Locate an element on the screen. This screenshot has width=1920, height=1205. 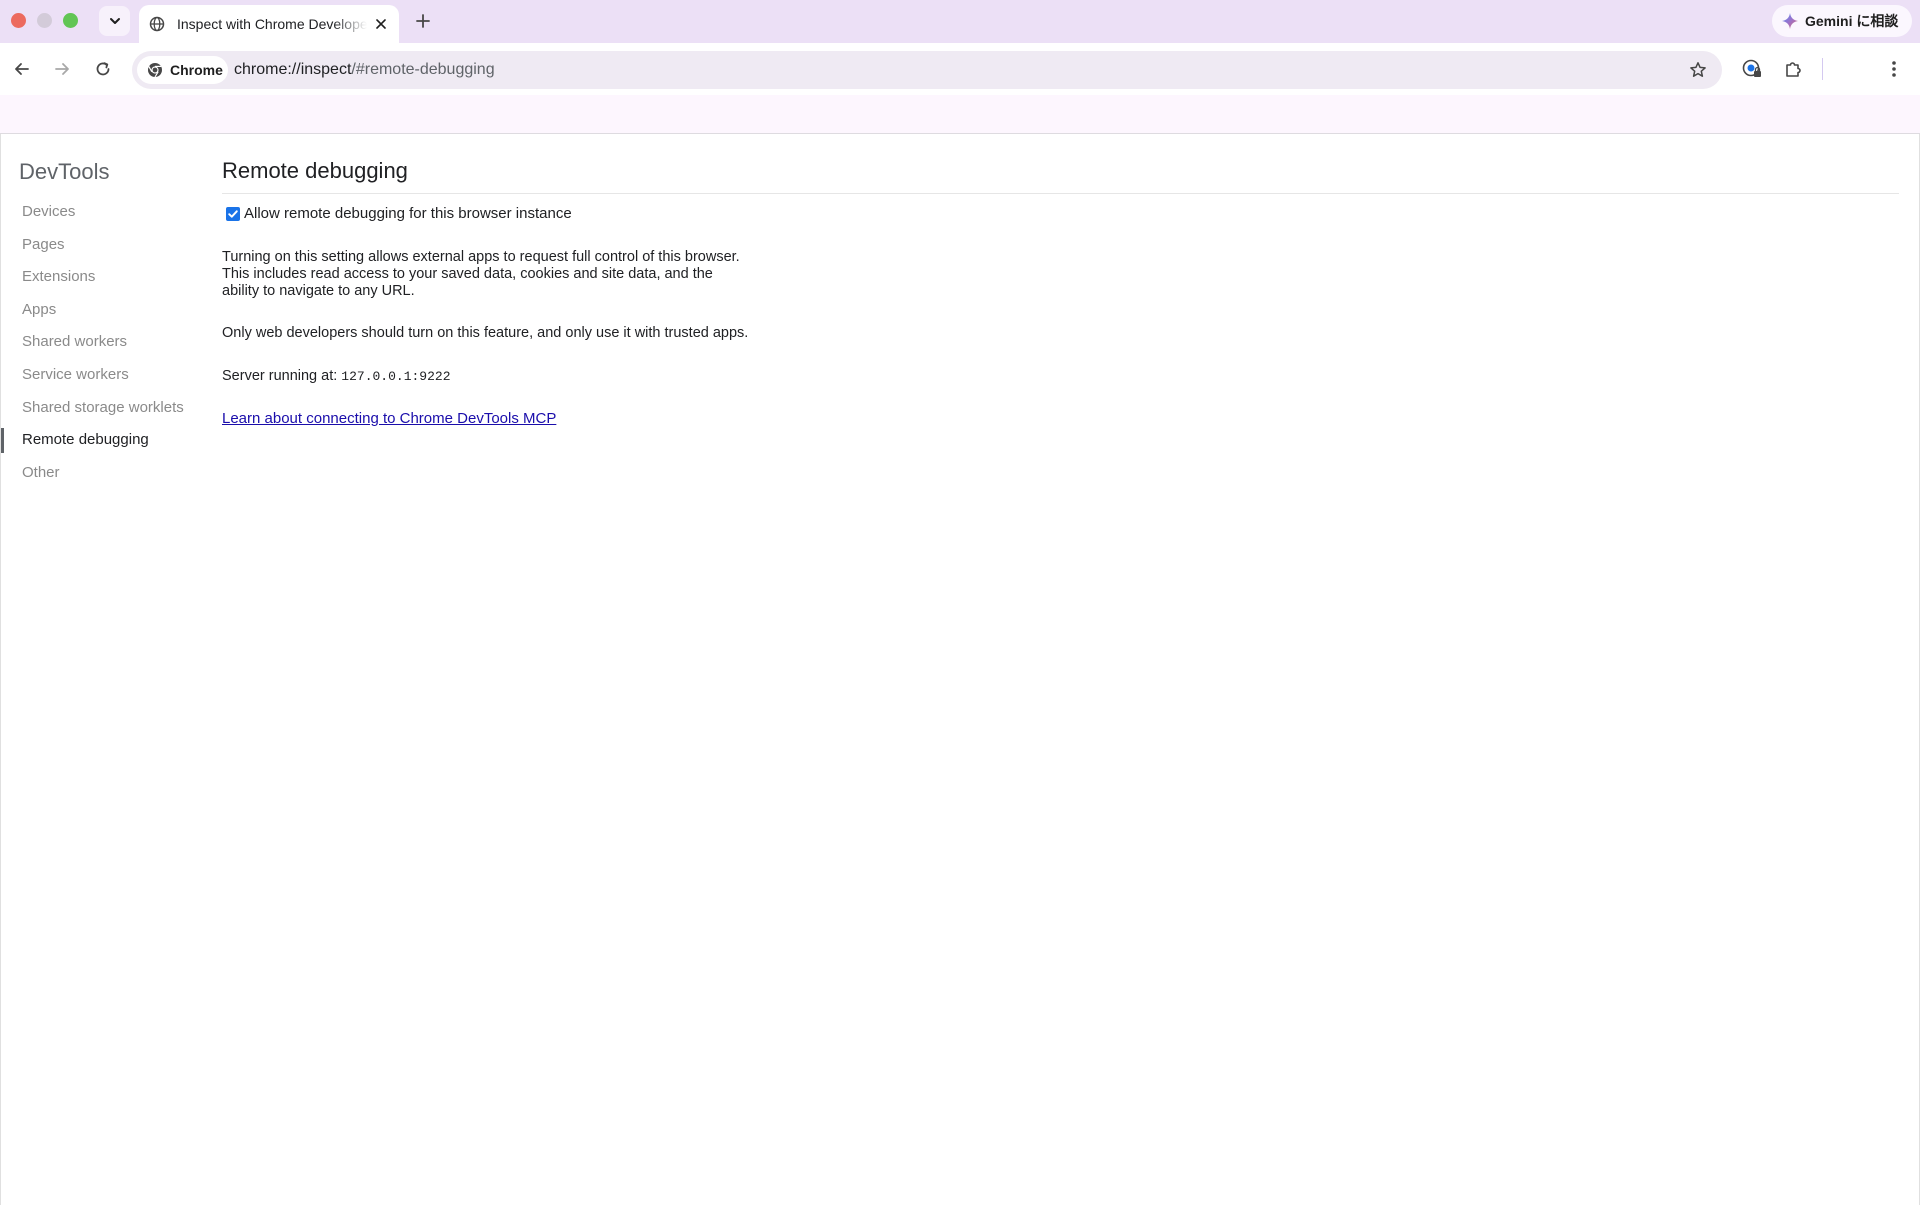
sidebar-item-other: Other is located at coordinates (101, 473).